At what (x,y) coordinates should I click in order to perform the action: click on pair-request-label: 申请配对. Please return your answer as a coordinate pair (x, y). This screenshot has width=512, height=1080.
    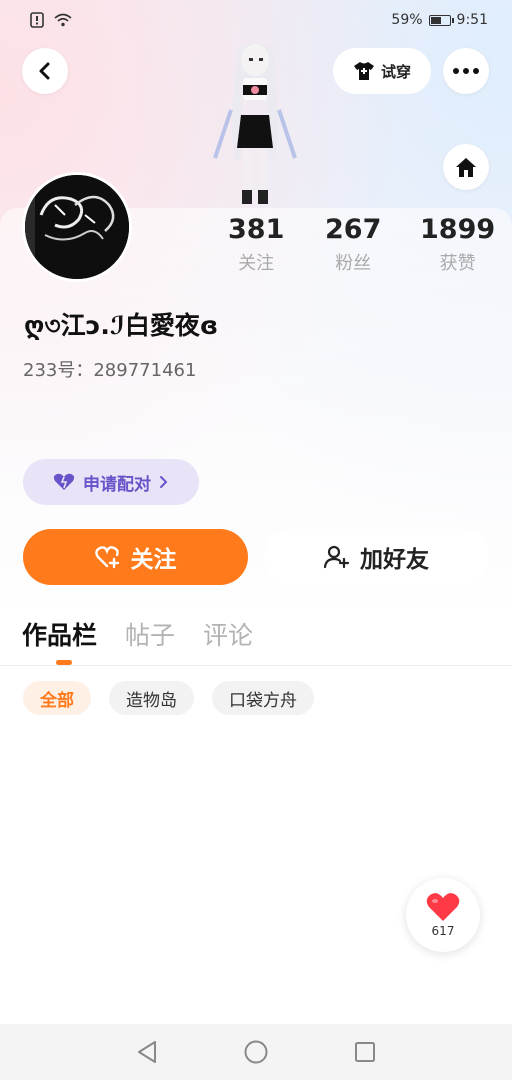
    Looking at the image, I should click on (117, 484).